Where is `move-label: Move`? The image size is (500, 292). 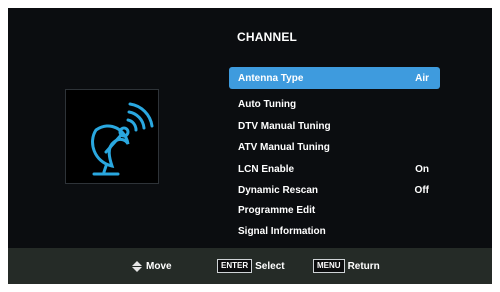
move-label: Move is located at coordinates (159, 266).